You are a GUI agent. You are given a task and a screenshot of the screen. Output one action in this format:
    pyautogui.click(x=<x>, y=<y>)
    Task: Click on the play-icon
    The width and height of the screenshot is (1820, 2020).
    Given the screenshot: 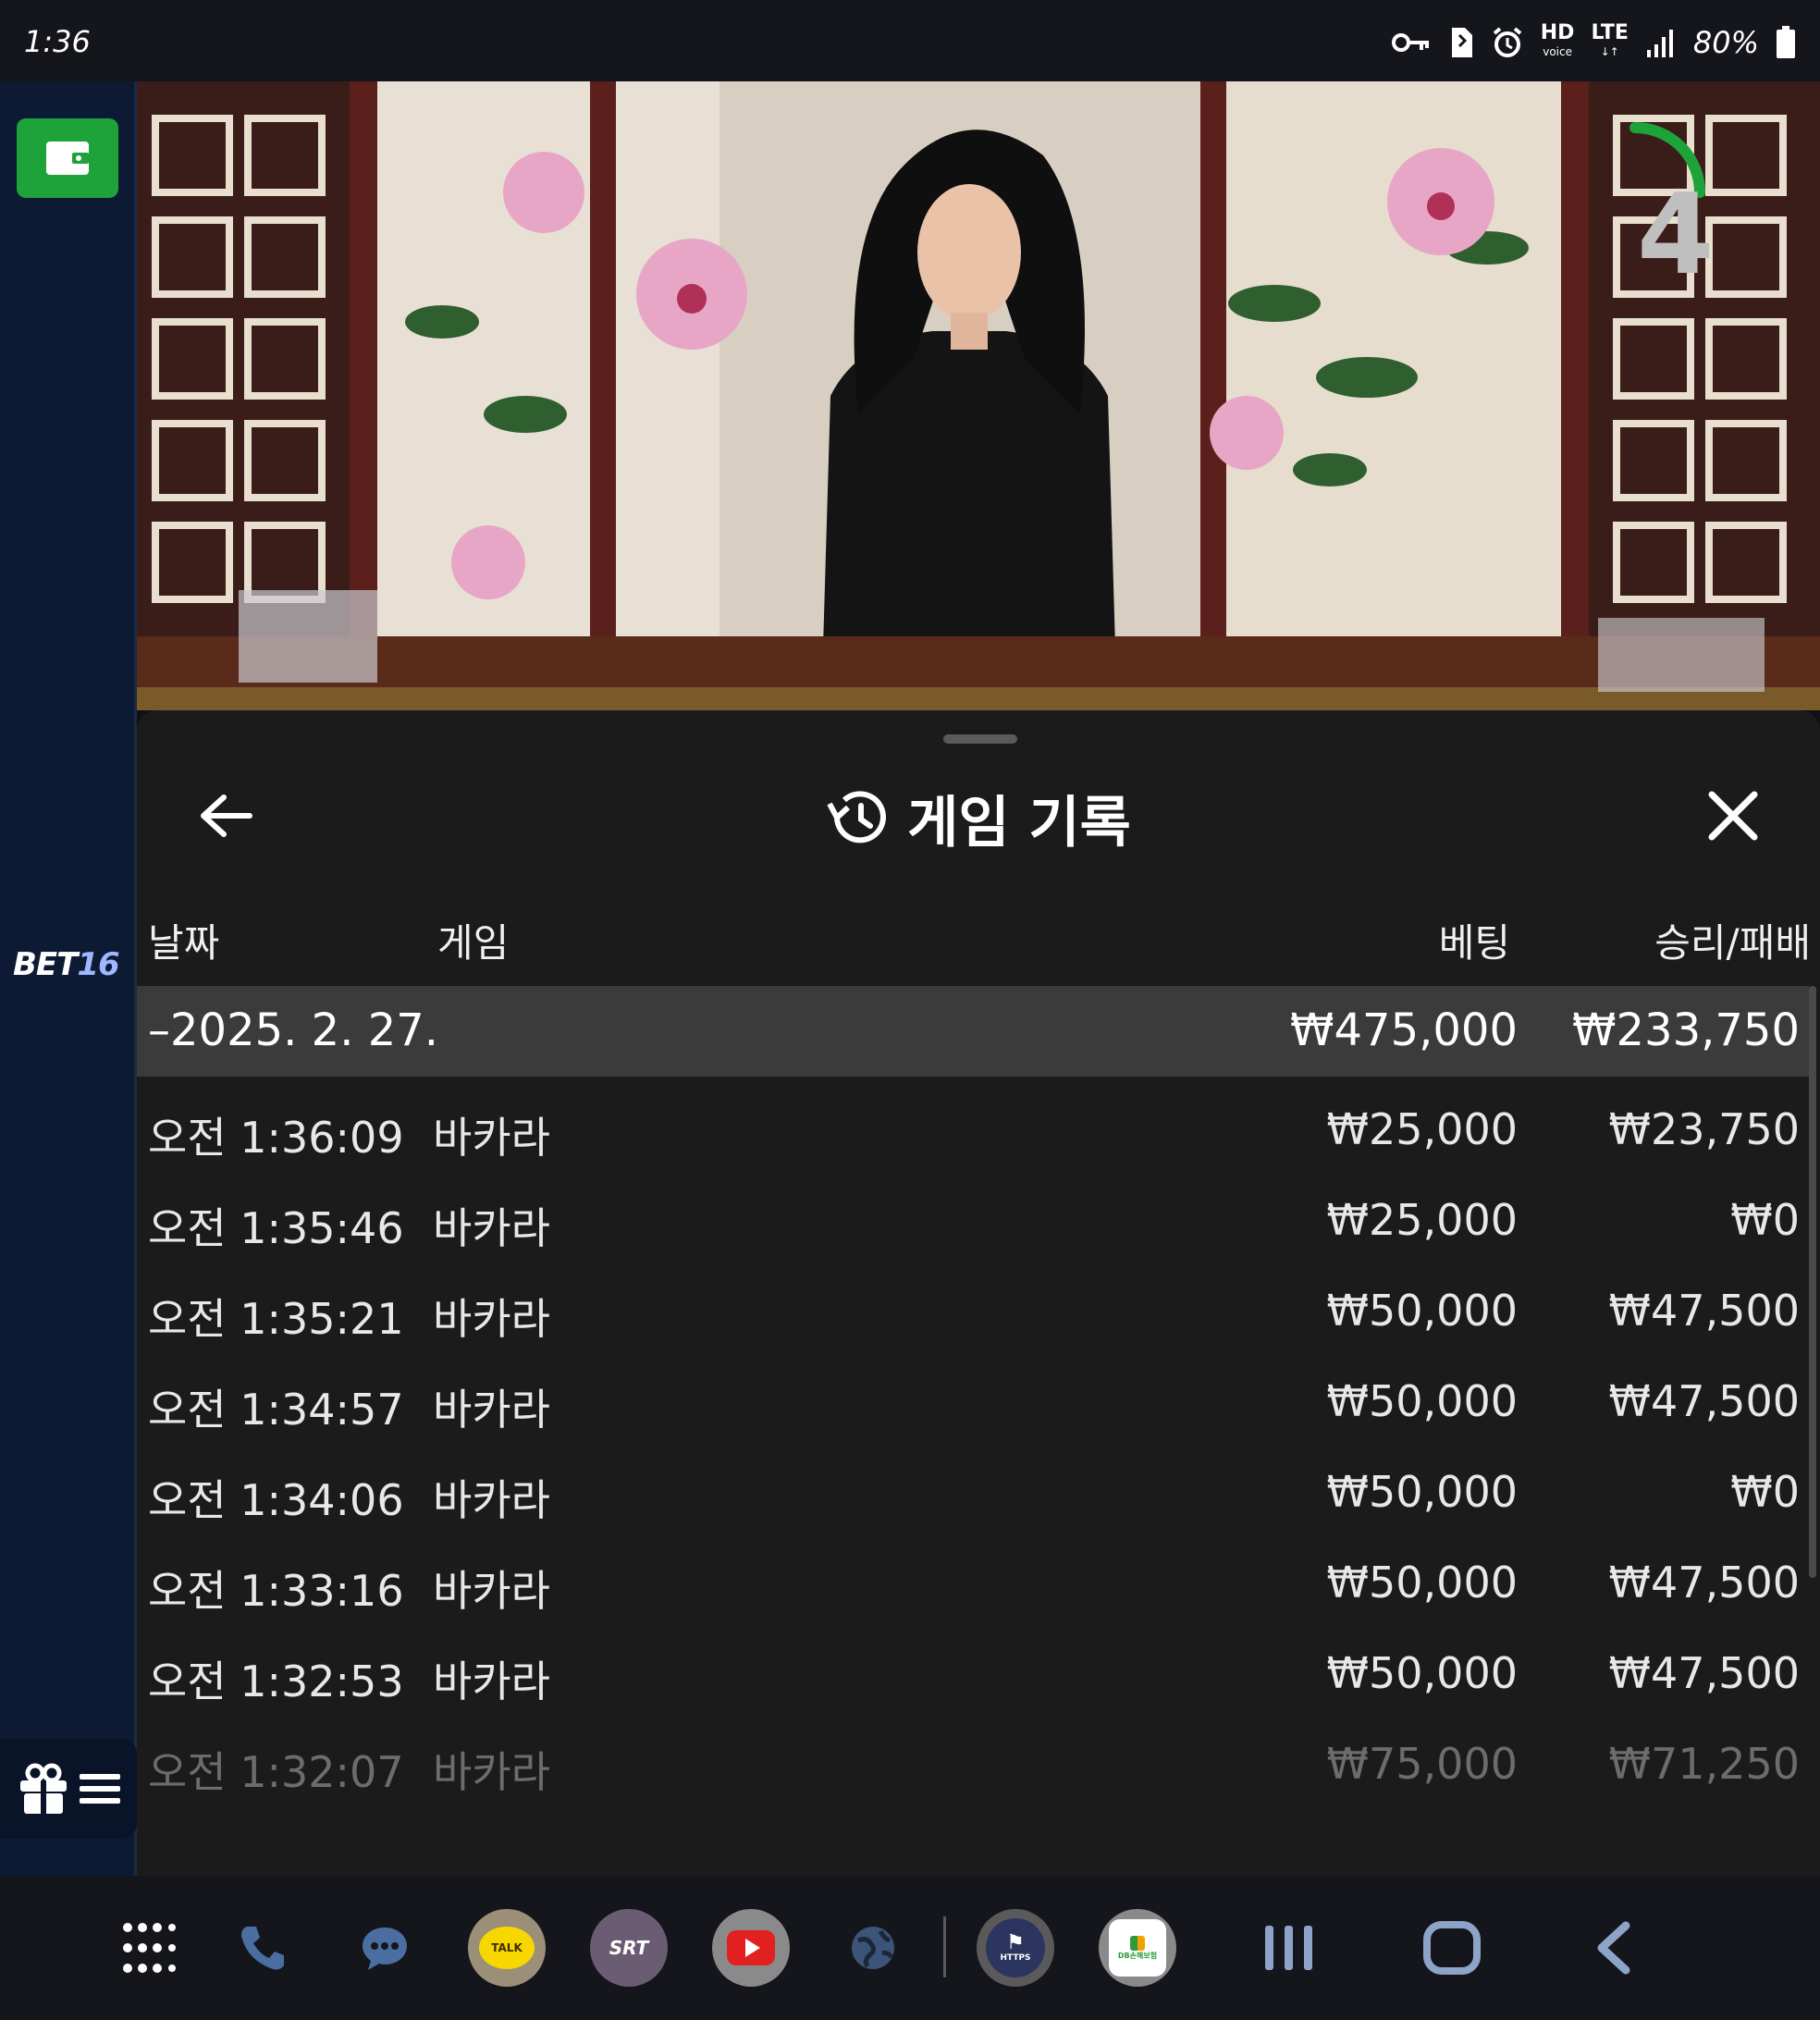 What is the action you would take?
    pyautogui.click(x=752, y=1948)
    